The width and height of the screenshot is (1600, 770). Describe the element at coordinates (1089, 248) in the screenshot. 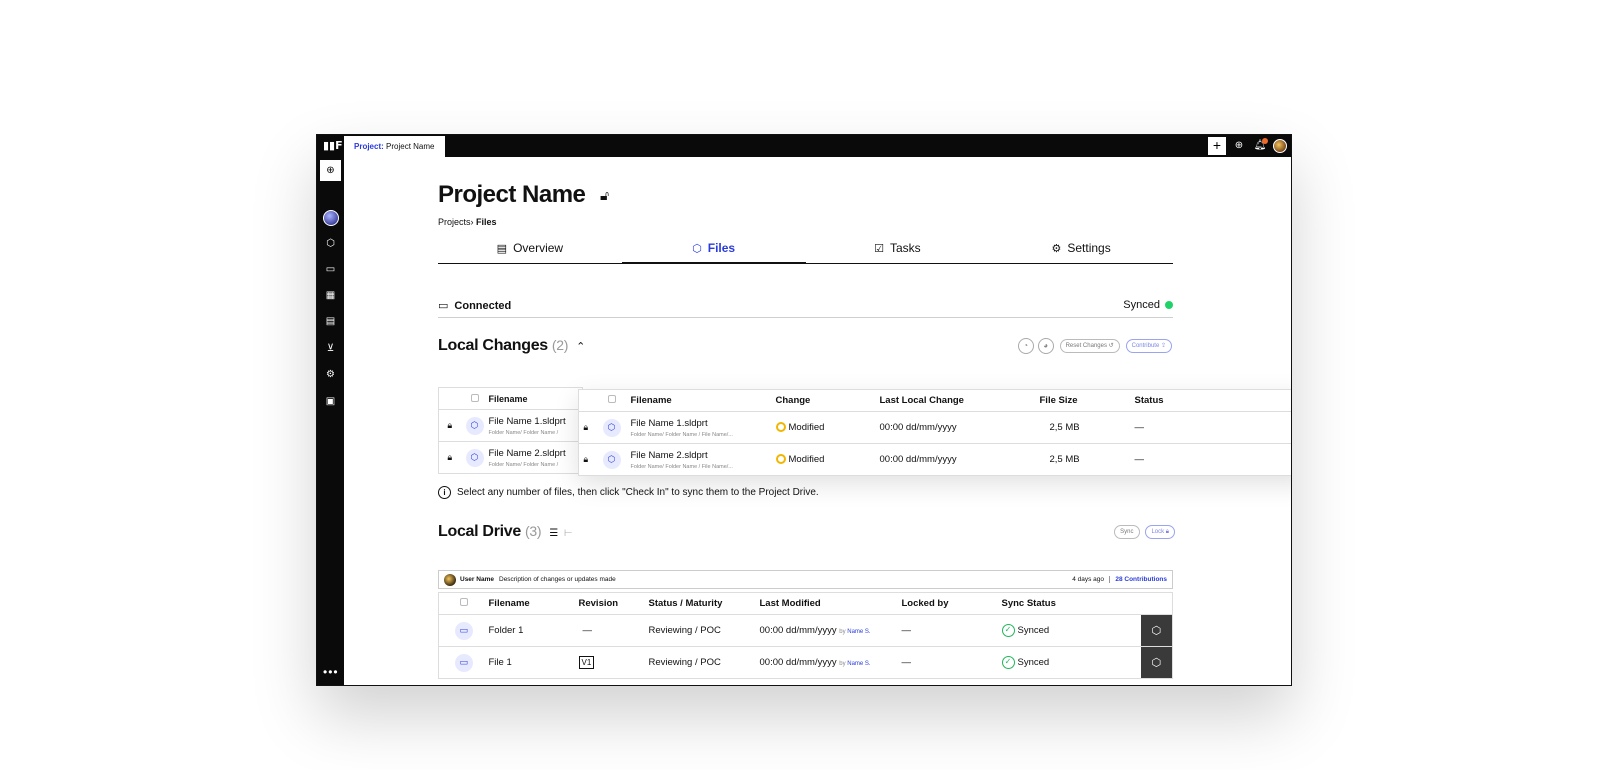

I see `tab-label: Settings` at that location.